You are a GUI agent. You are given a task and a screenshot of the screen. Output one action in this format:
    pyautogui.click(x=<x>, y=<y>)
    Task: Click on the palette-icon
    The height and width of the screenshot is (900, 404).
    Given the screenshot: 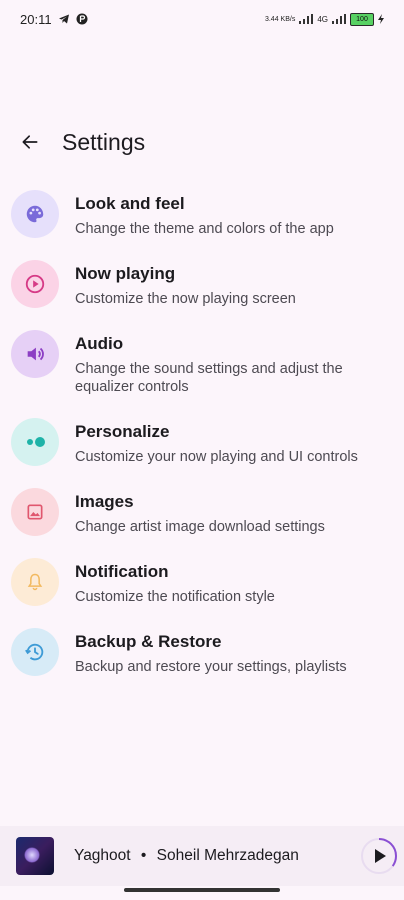 What is the action you would take?
    pyautogui.click(x=35, y=214)
    